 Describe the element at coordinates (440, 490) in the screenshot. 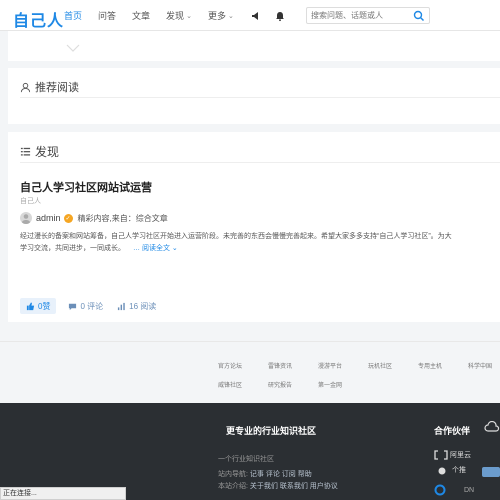

I see `partner-logo-icon` at that location.